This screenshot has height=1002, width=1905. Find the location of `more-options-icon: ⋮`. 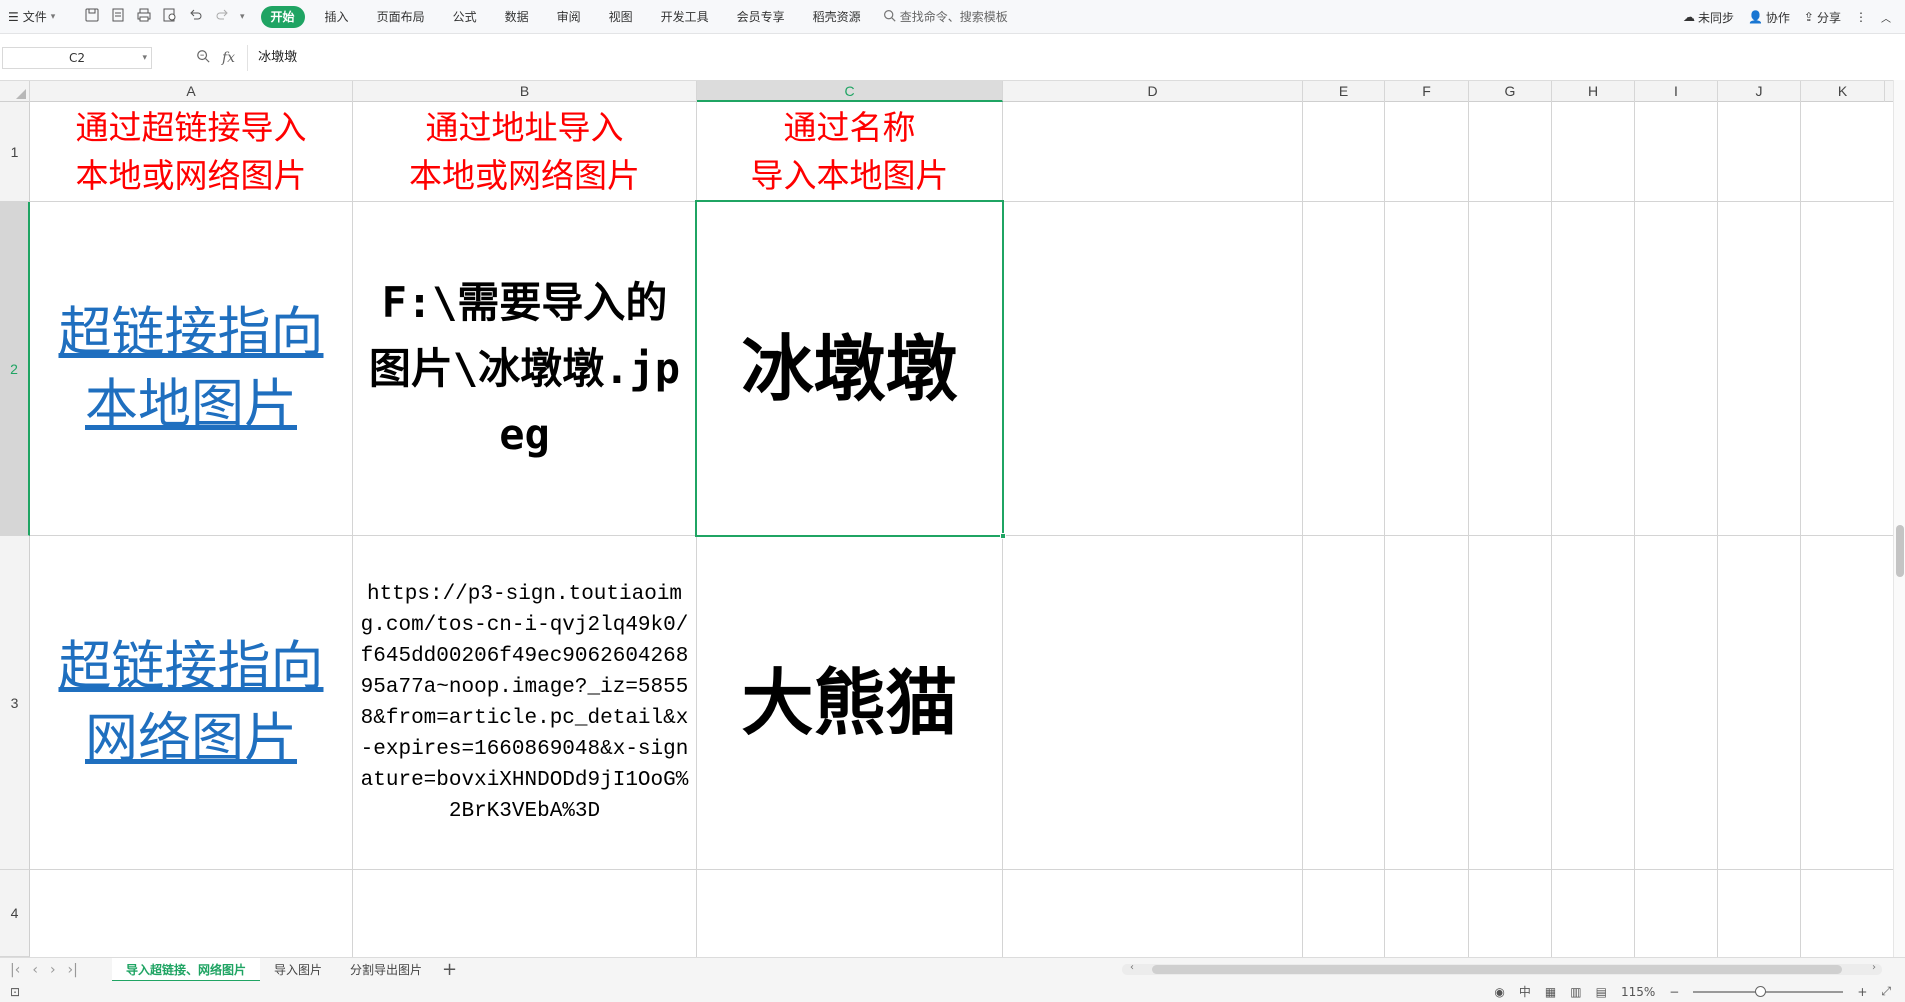

more-options-icon: ⋮ is located at coordinates (1861, 17).